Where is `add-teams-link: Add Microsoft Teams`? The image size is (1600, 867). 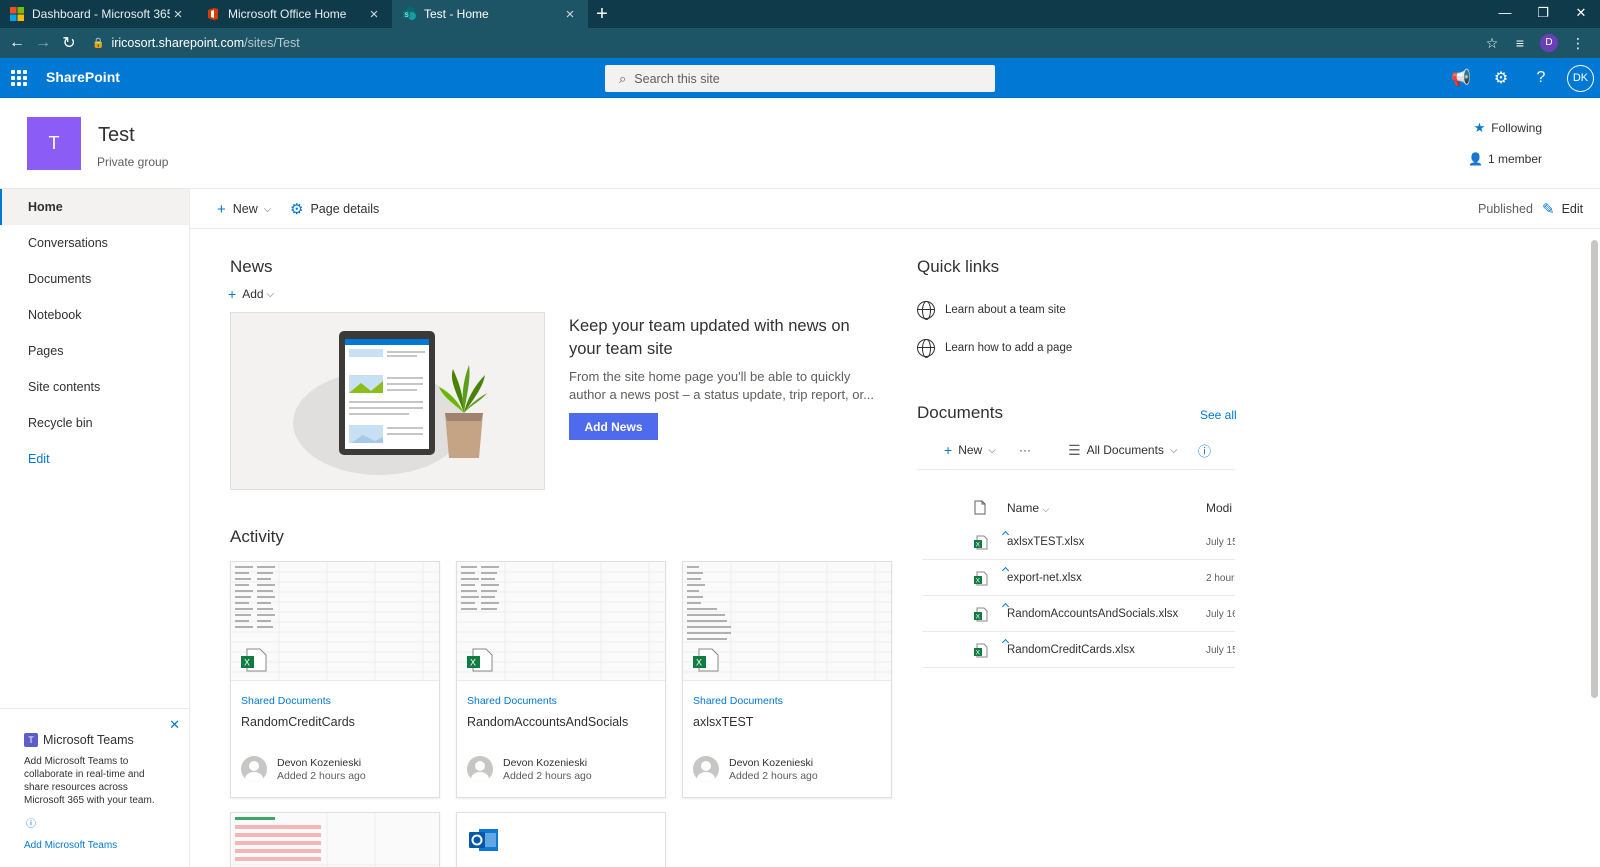 add-teams-link: Add Microsoft Teams is located at coordinates (95, 845).